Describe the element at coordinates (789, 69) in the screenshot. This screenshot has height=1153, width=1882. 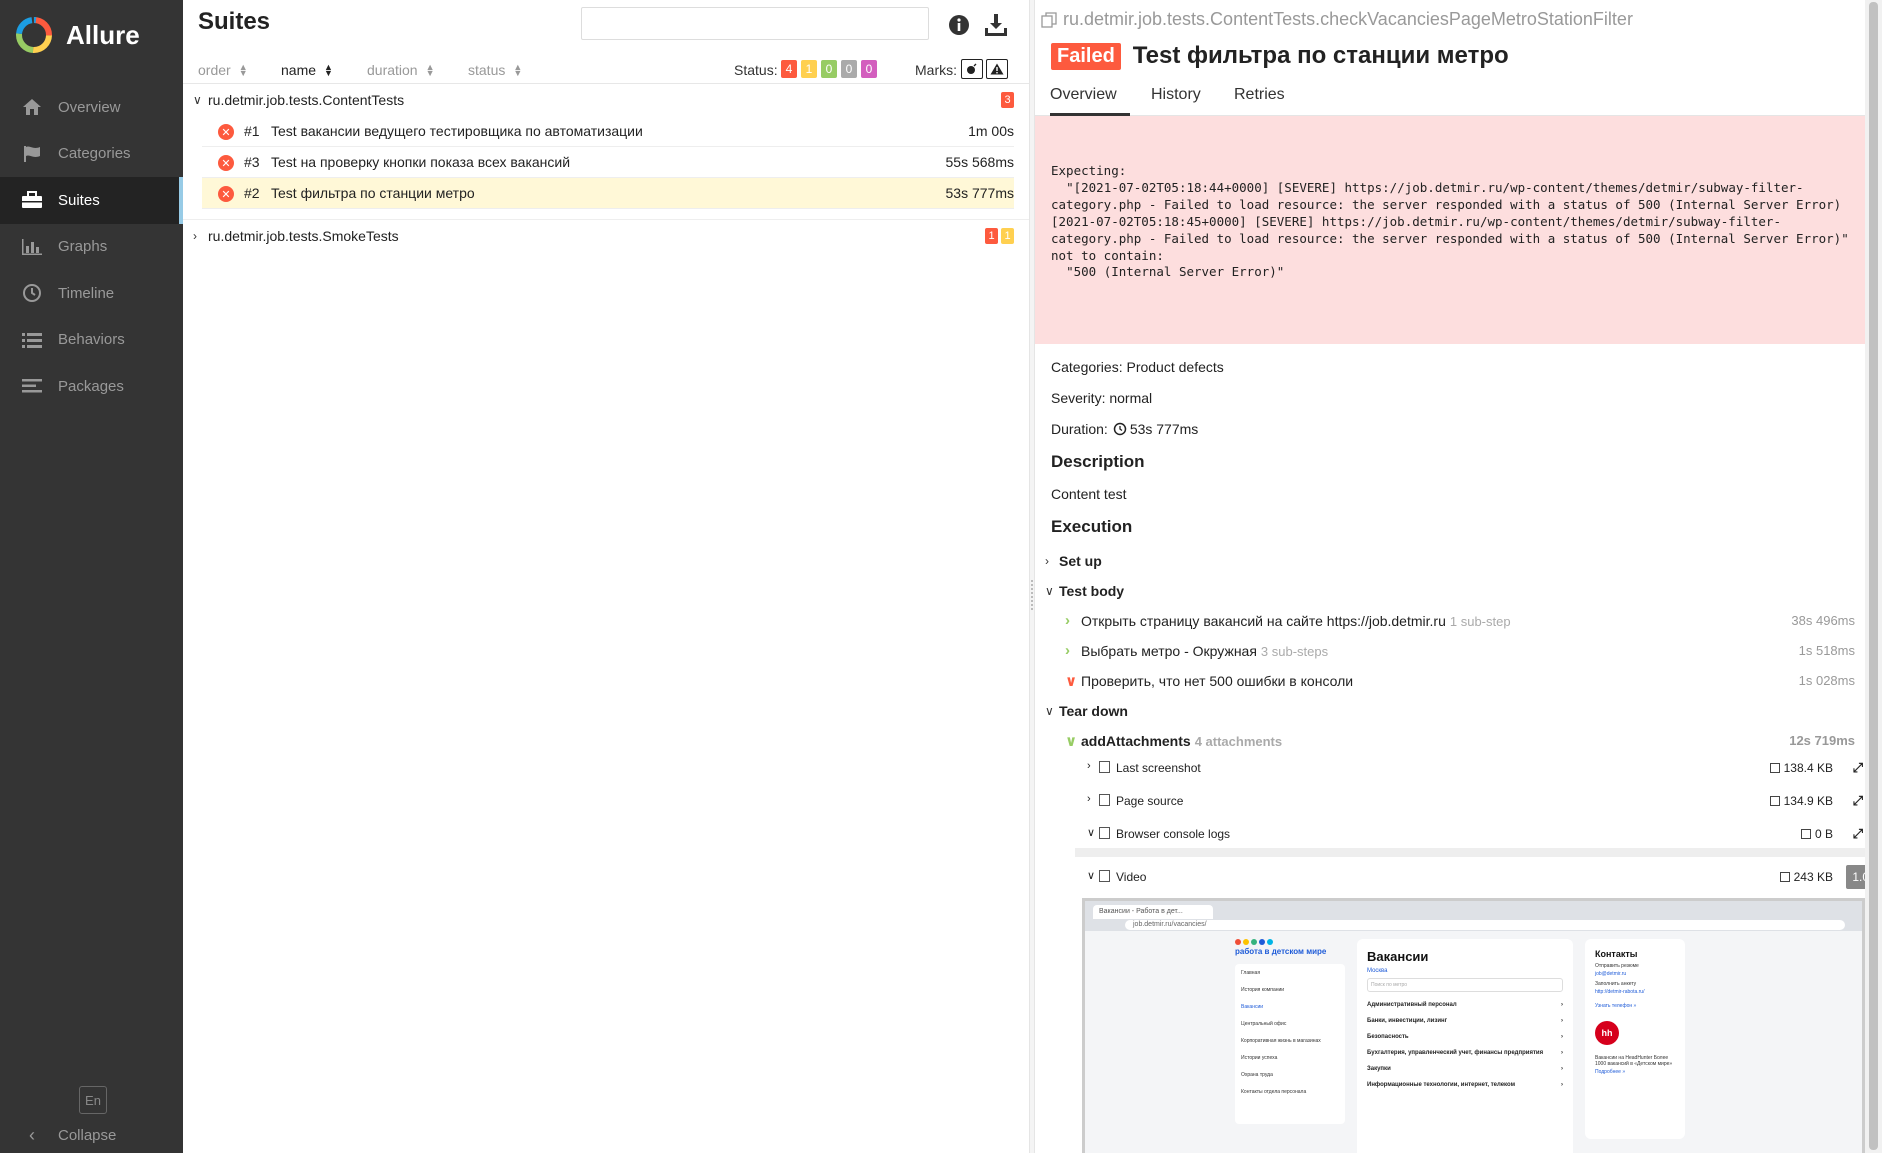
I see `status-failed-toggle: 4` at that location.